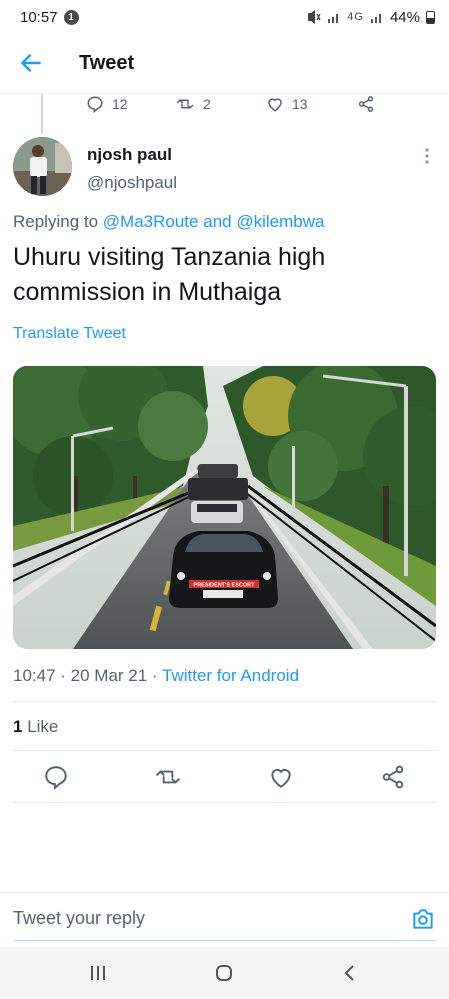 The image size is (449, 999). I want to click on camera-icon, so click(423, 919).